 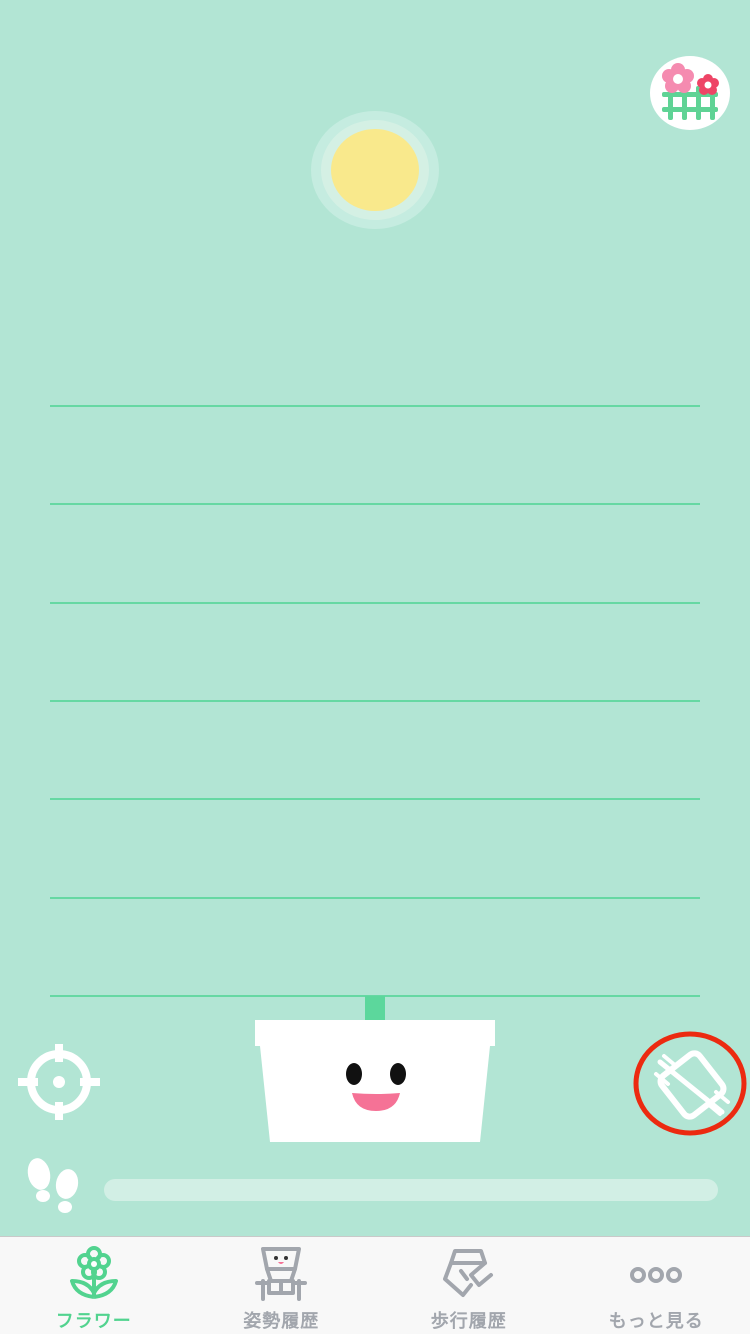 What do you see at coordinates (656, 1275) in the screenshot?
I see `more-dots-icon` at bounding box center [656, 1275].